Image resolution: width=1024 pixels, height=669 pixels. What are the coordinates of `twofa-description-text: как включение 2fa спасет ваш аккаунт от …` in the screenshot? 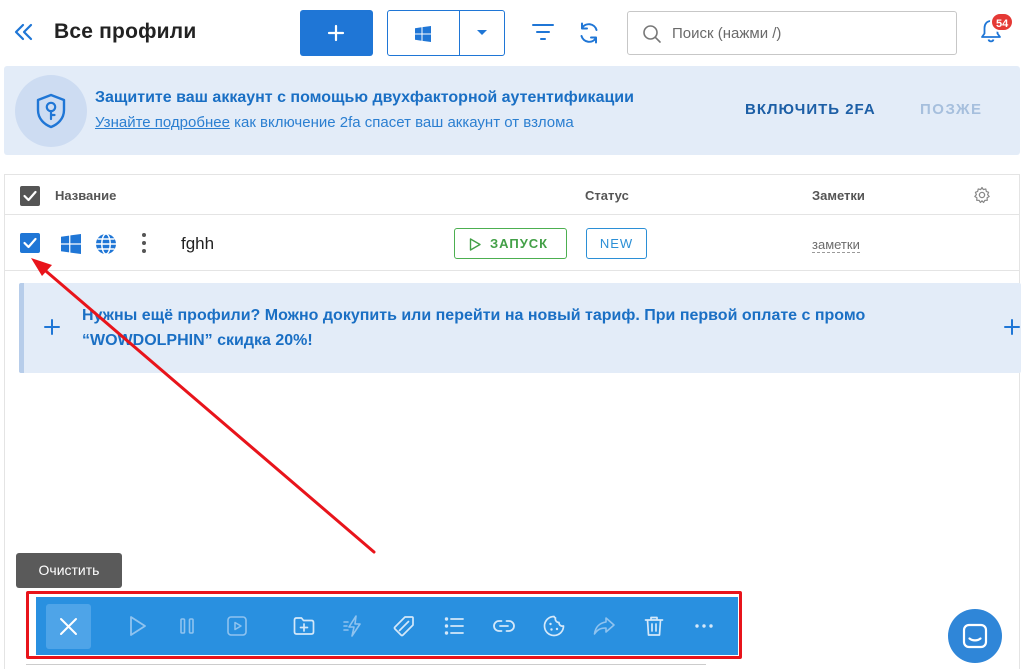 It's located at (401, 122).